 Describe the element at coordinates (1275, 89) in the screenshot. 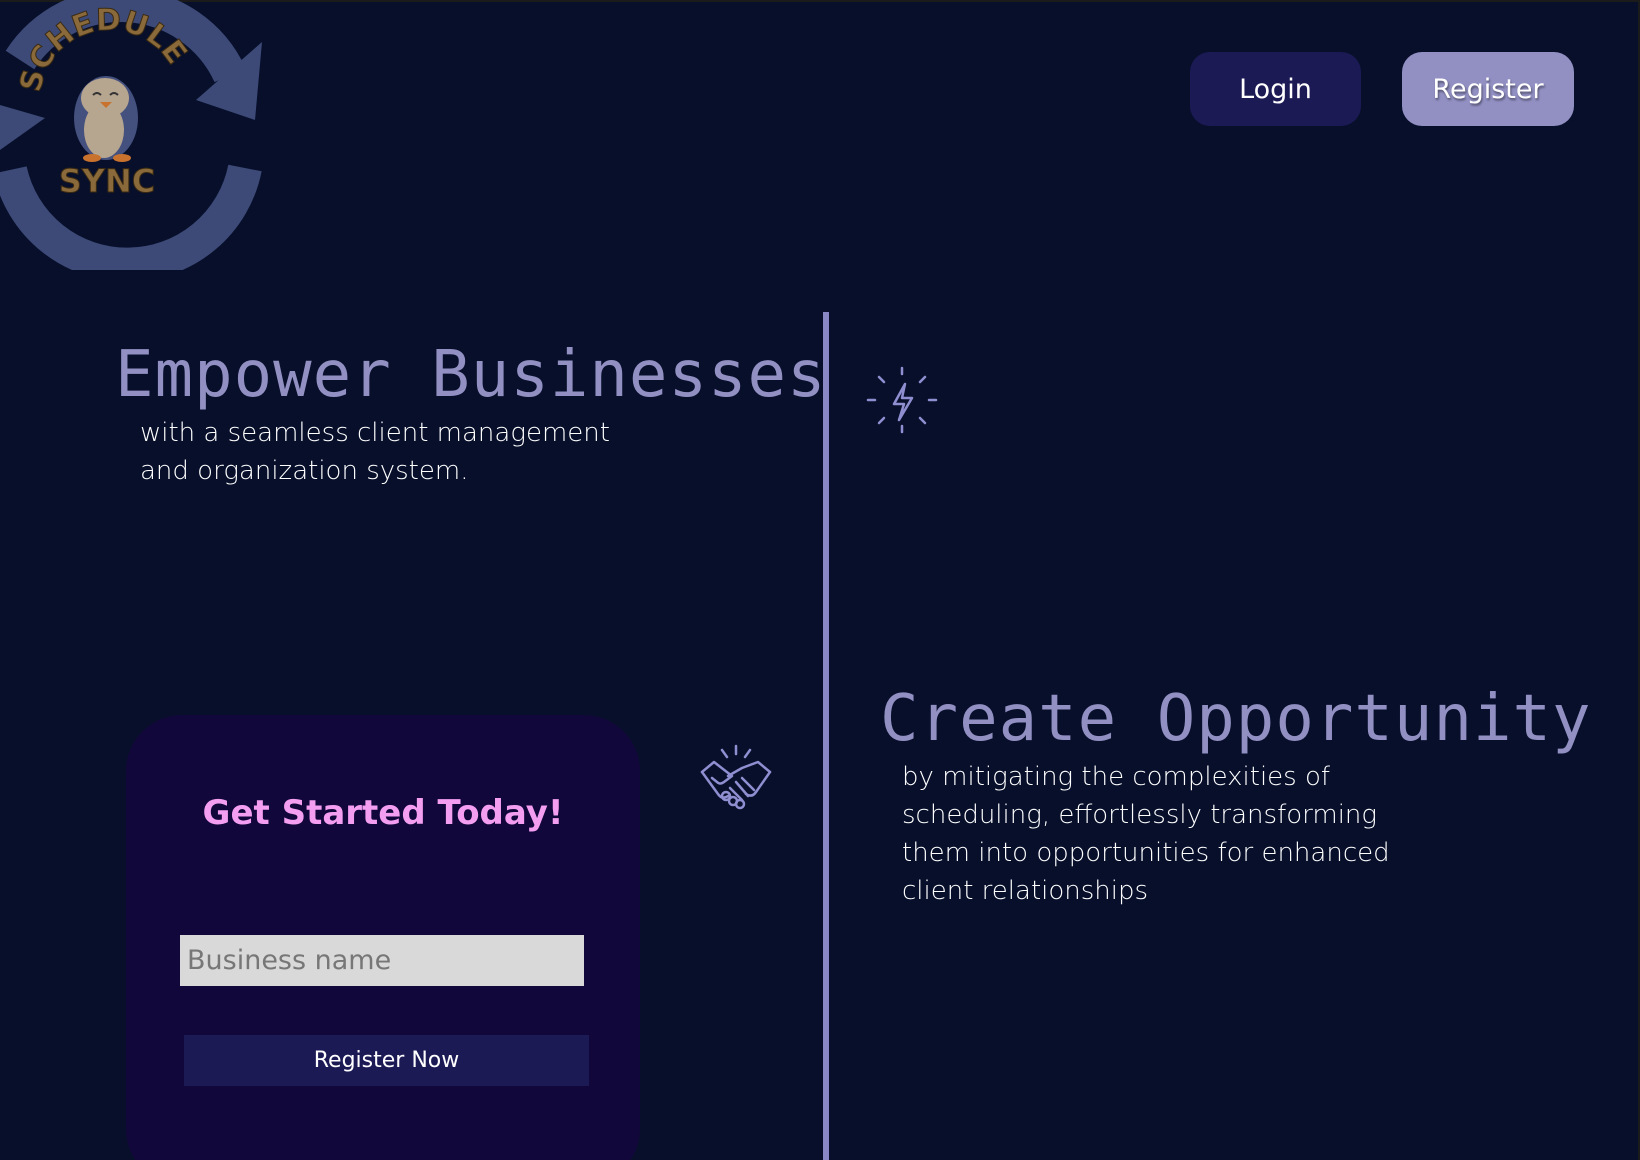

I see `login-button: Login` at that location.